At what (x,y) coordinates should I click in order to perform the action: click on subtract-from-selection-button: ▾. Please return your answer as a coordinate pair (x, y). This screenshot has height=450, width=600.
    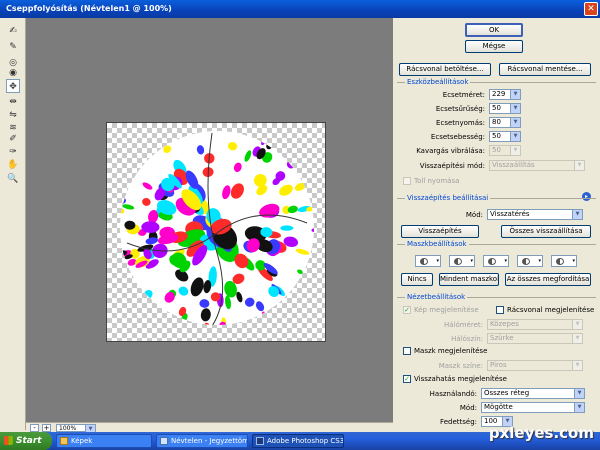
    Looking at the image, I should click on (496, 261).